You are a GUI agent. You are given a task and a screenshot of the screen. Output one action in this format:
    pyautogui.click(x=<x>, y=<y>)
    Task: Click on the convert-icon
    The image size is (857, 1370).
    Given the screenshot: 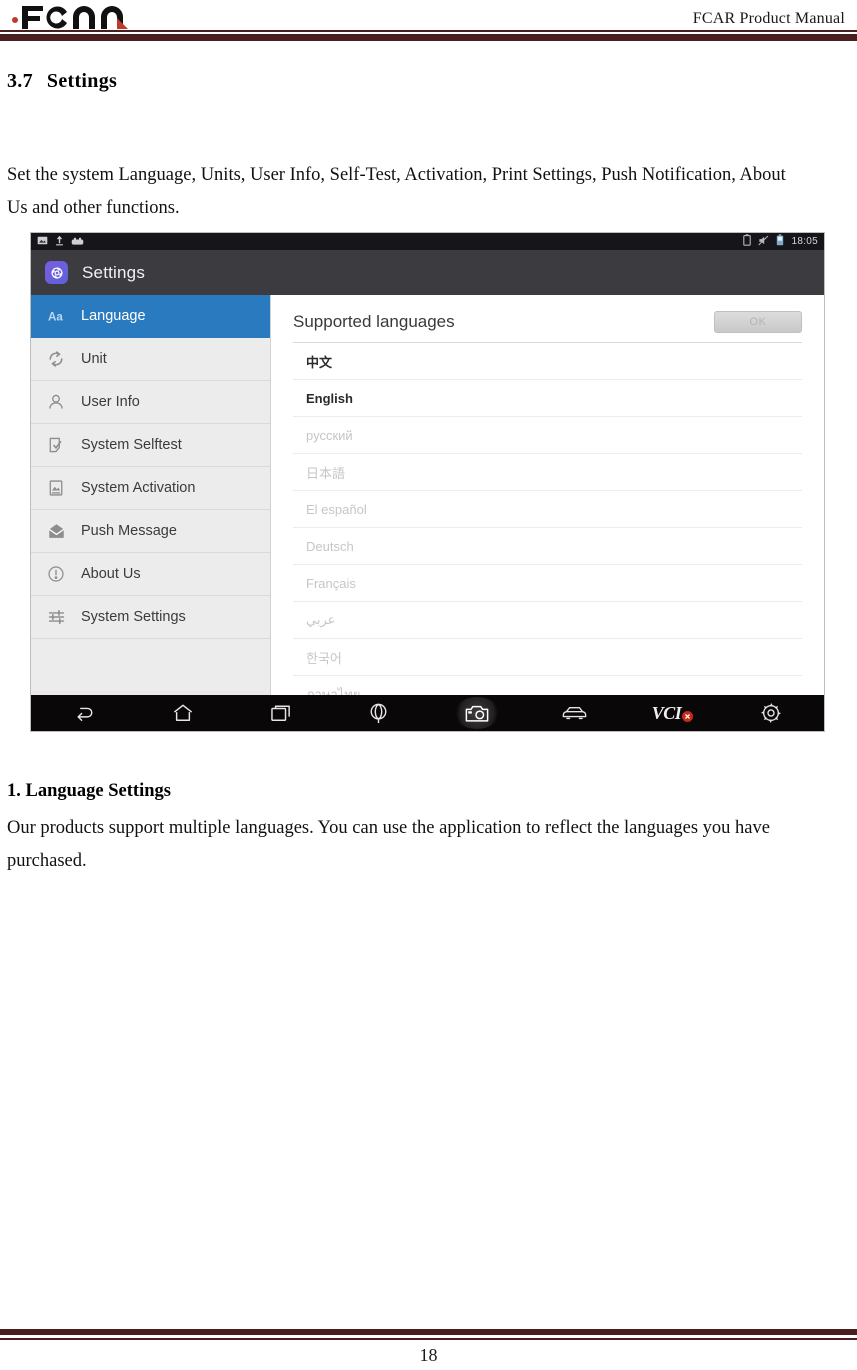 What is the action you would take?
    pyautogui.click(x=56, y=359)
    